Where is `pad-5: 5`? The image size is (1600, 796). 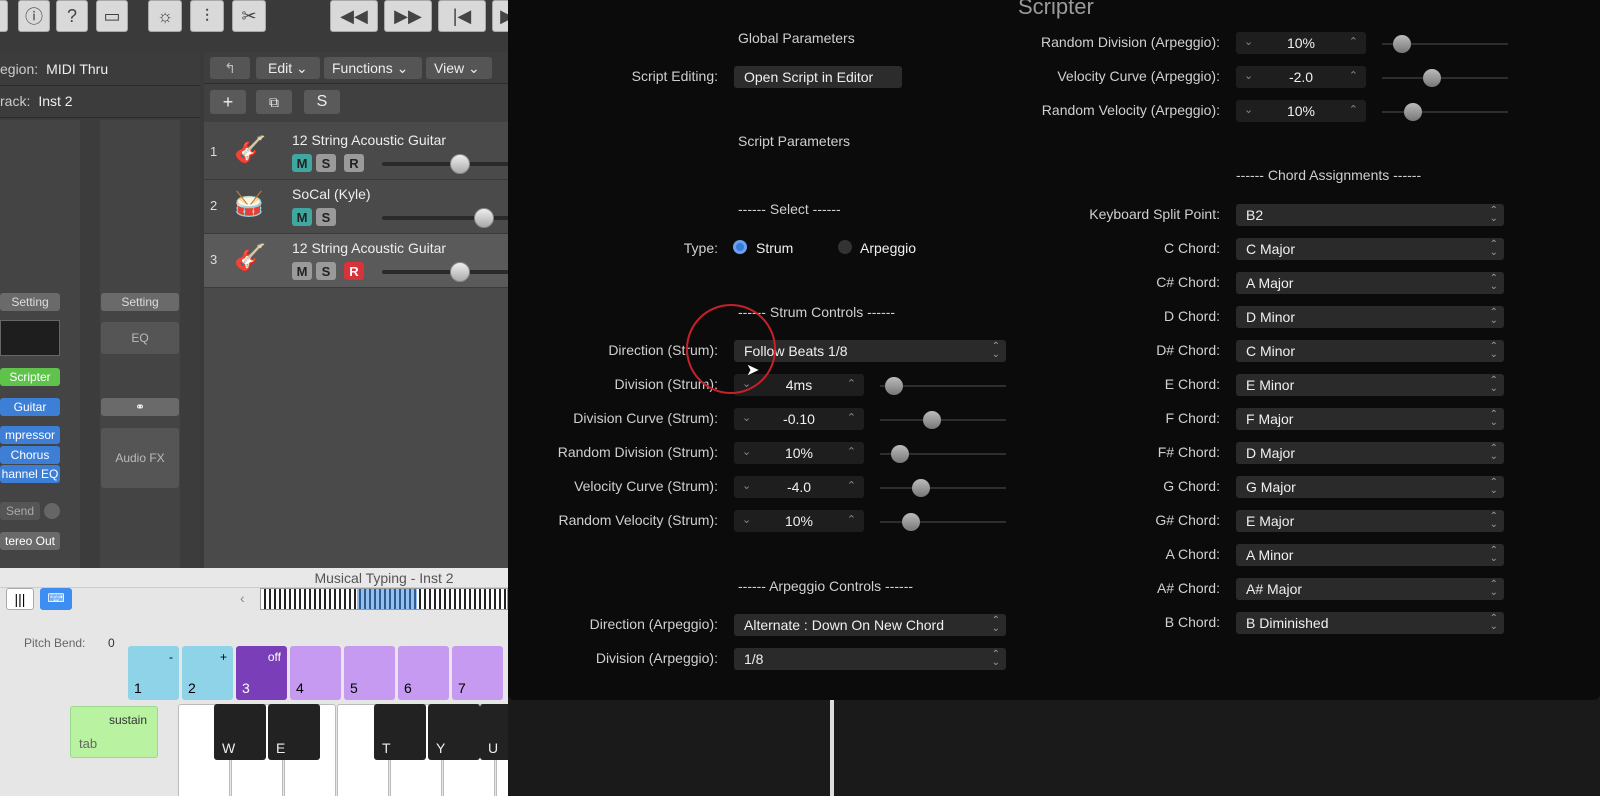 pad-5: 5 is located at coordinates (369, 673).